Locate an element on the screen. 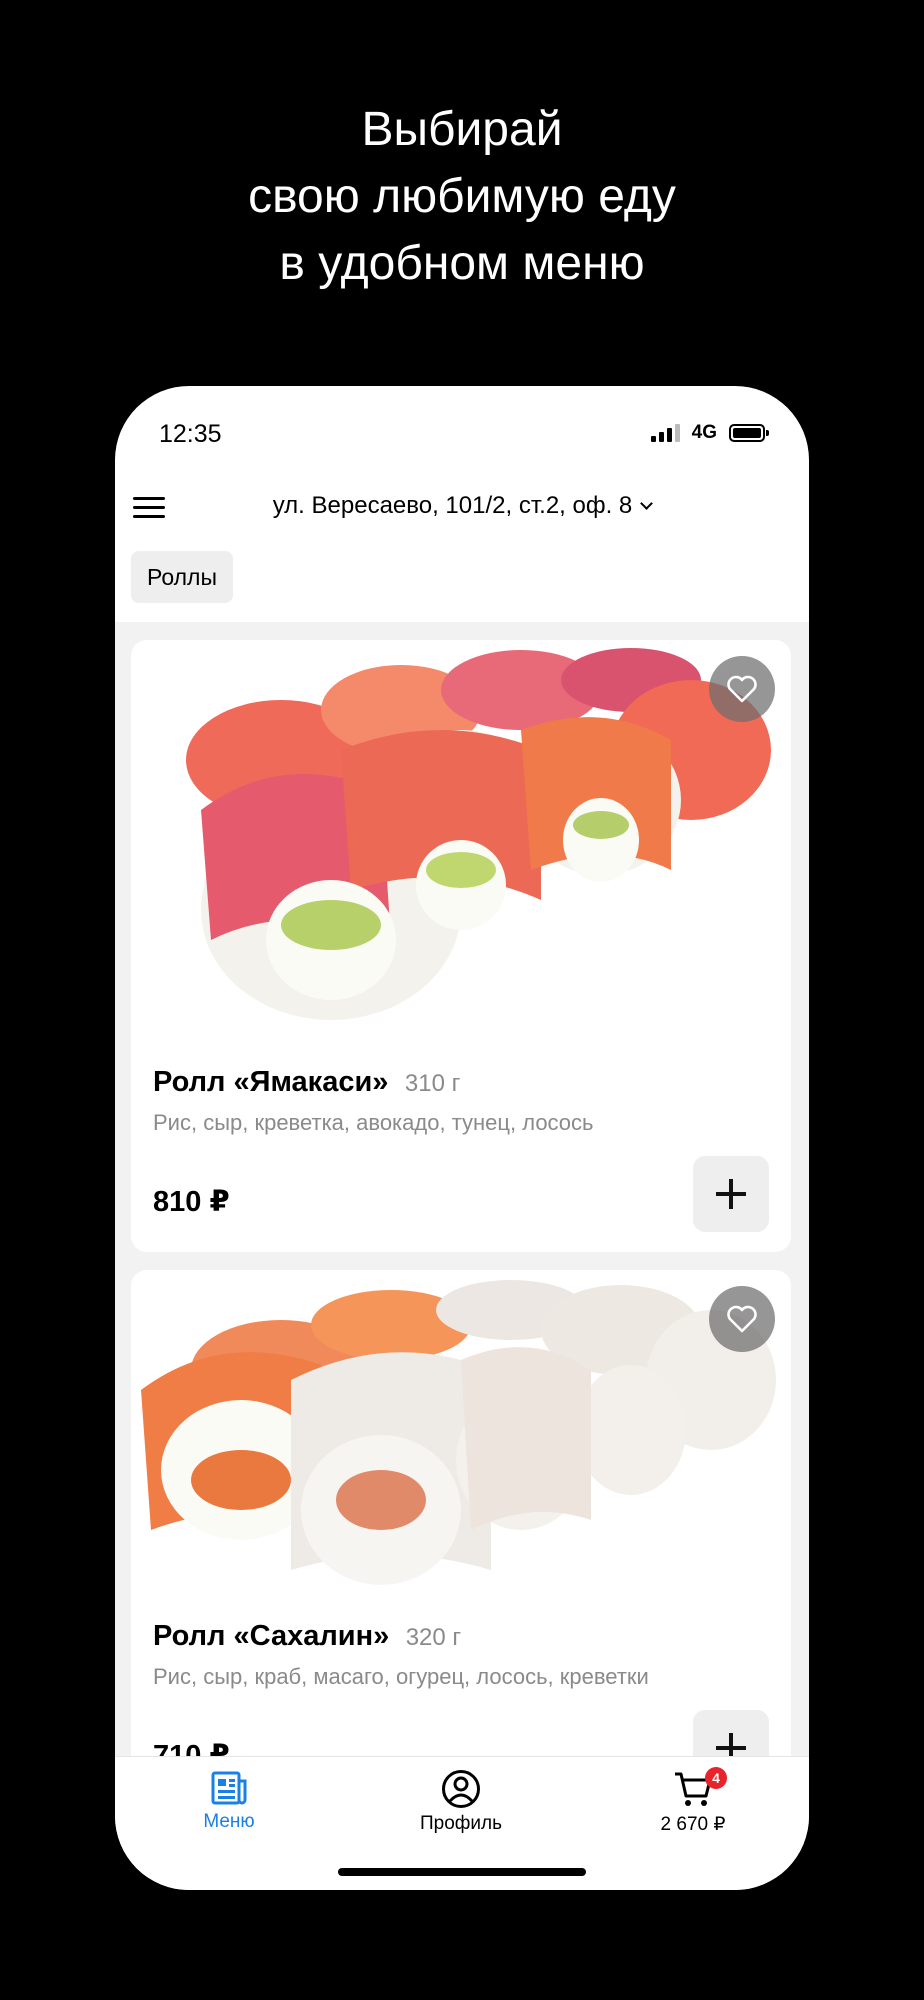 This screenshot has width=924, height=2000. product-title-row: Ролл «Ямакаси» 310 г is located at coordinates (306, 1082).